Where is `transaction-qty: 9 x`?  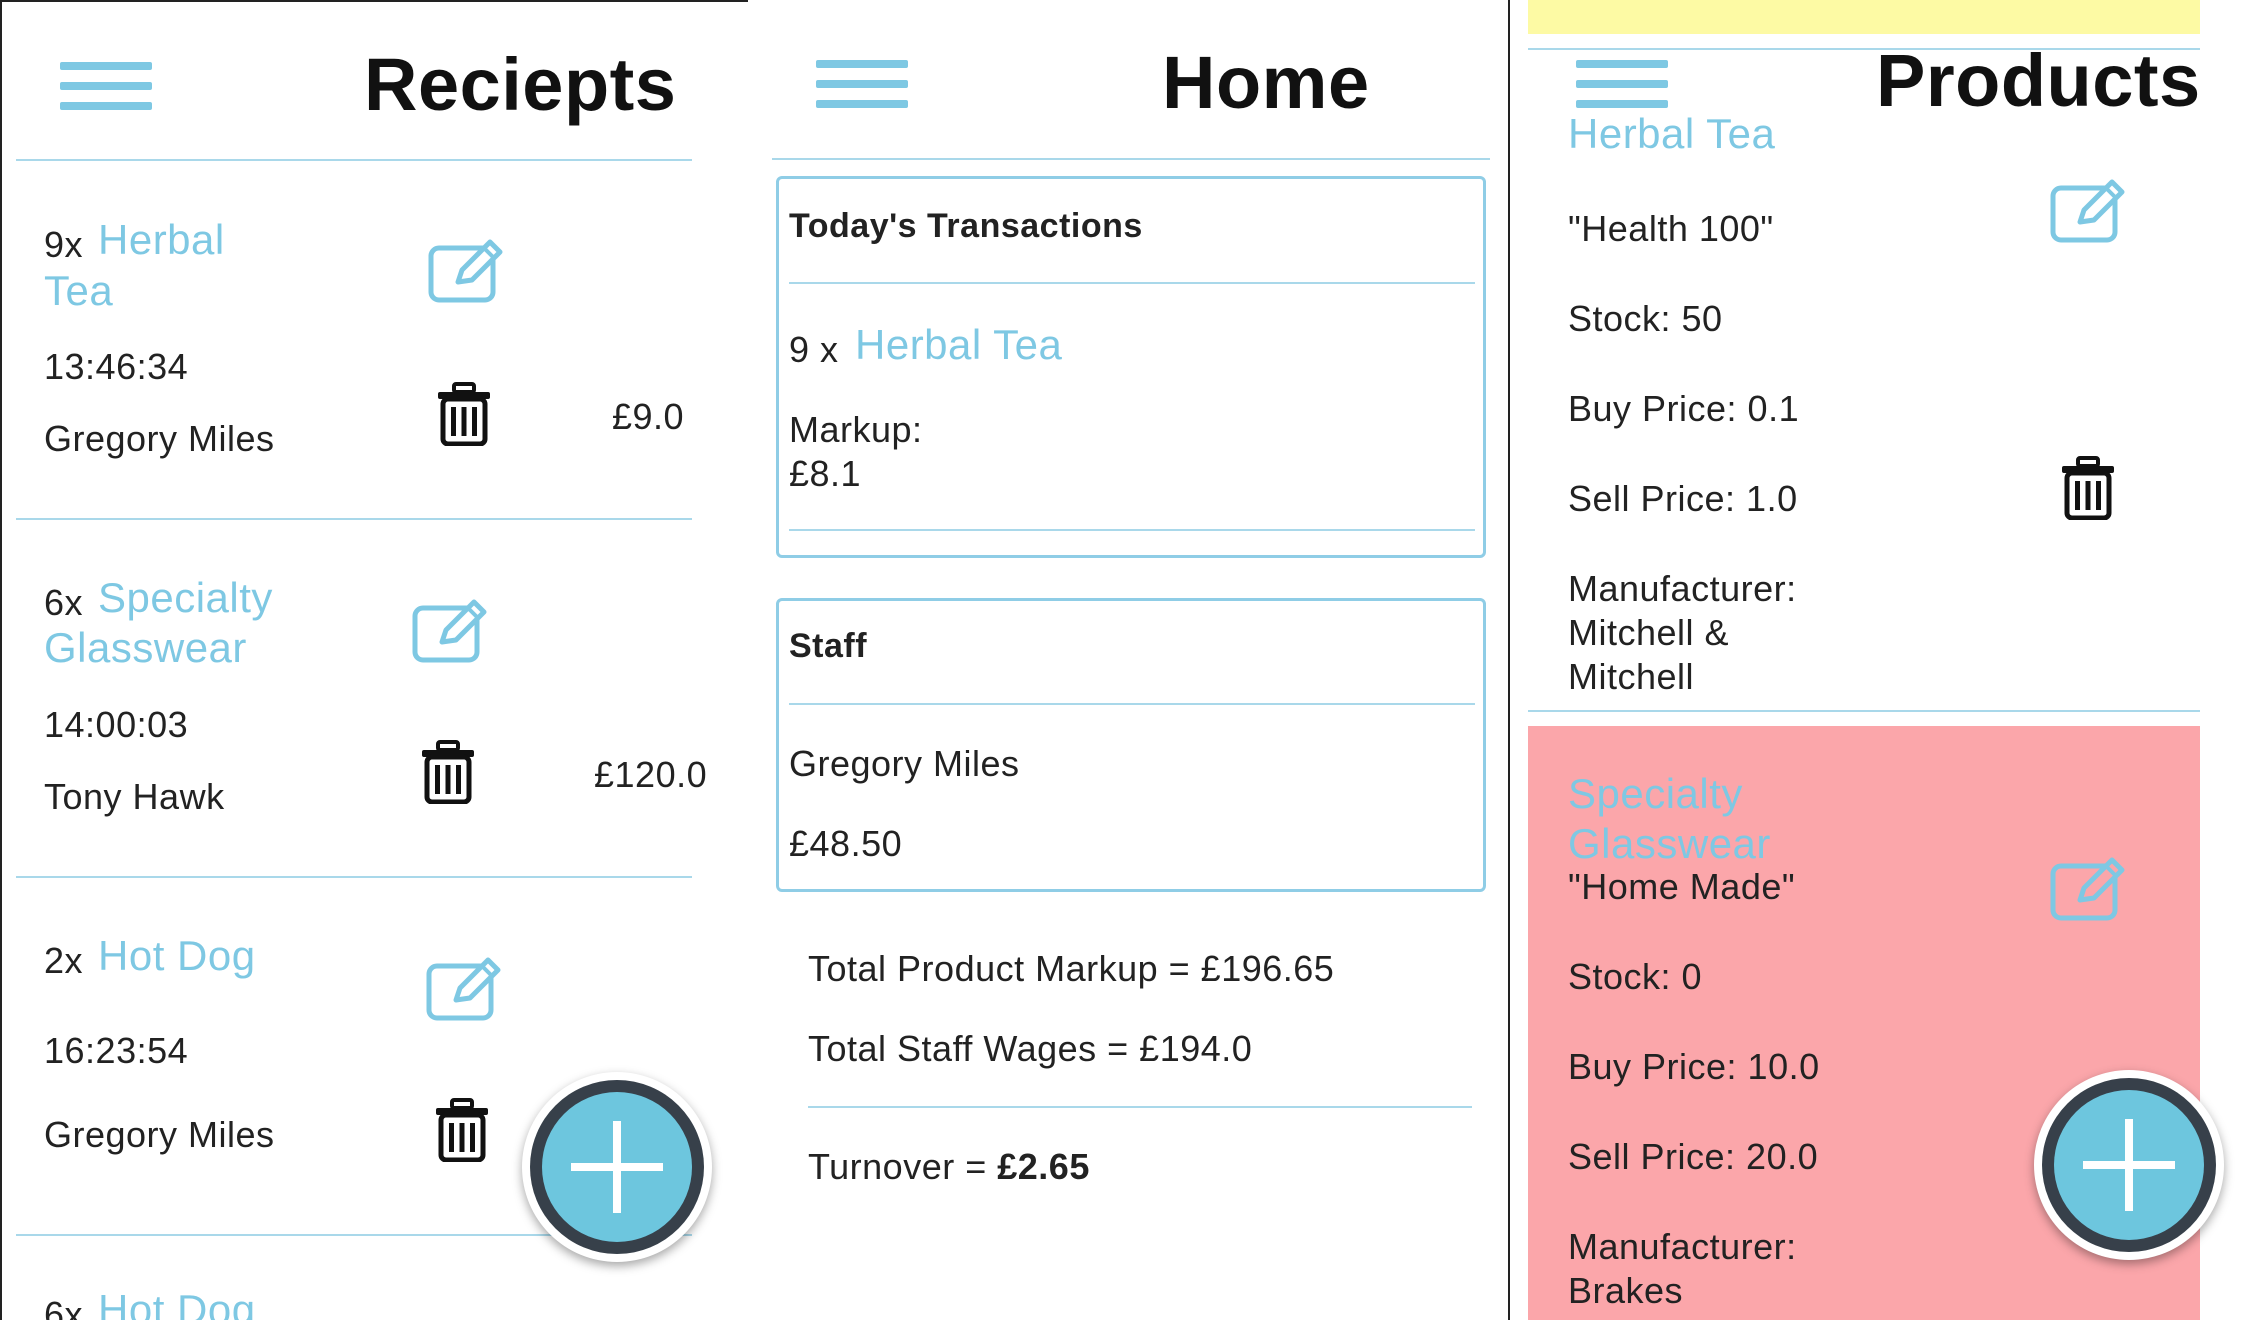
transaction-qty: 9 x is located at coordinates (814, 349).